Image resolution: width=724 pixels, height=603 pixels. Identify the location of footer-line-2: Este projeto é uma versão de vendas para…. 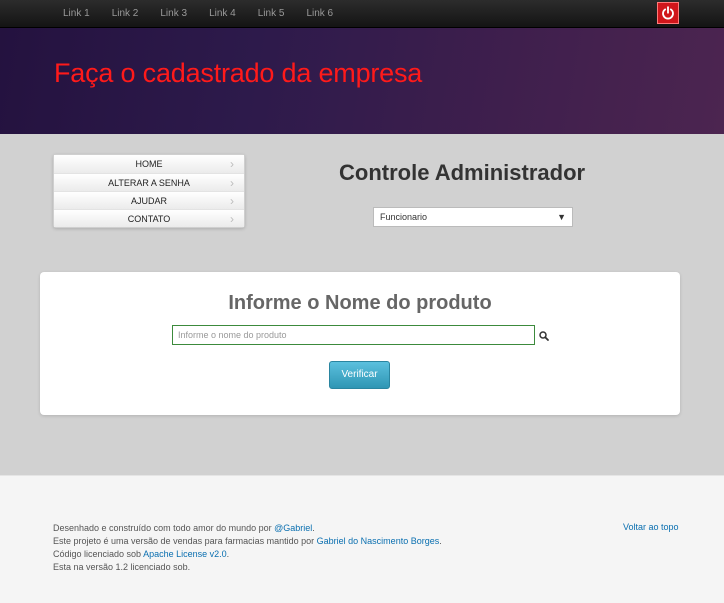
(247, 541).